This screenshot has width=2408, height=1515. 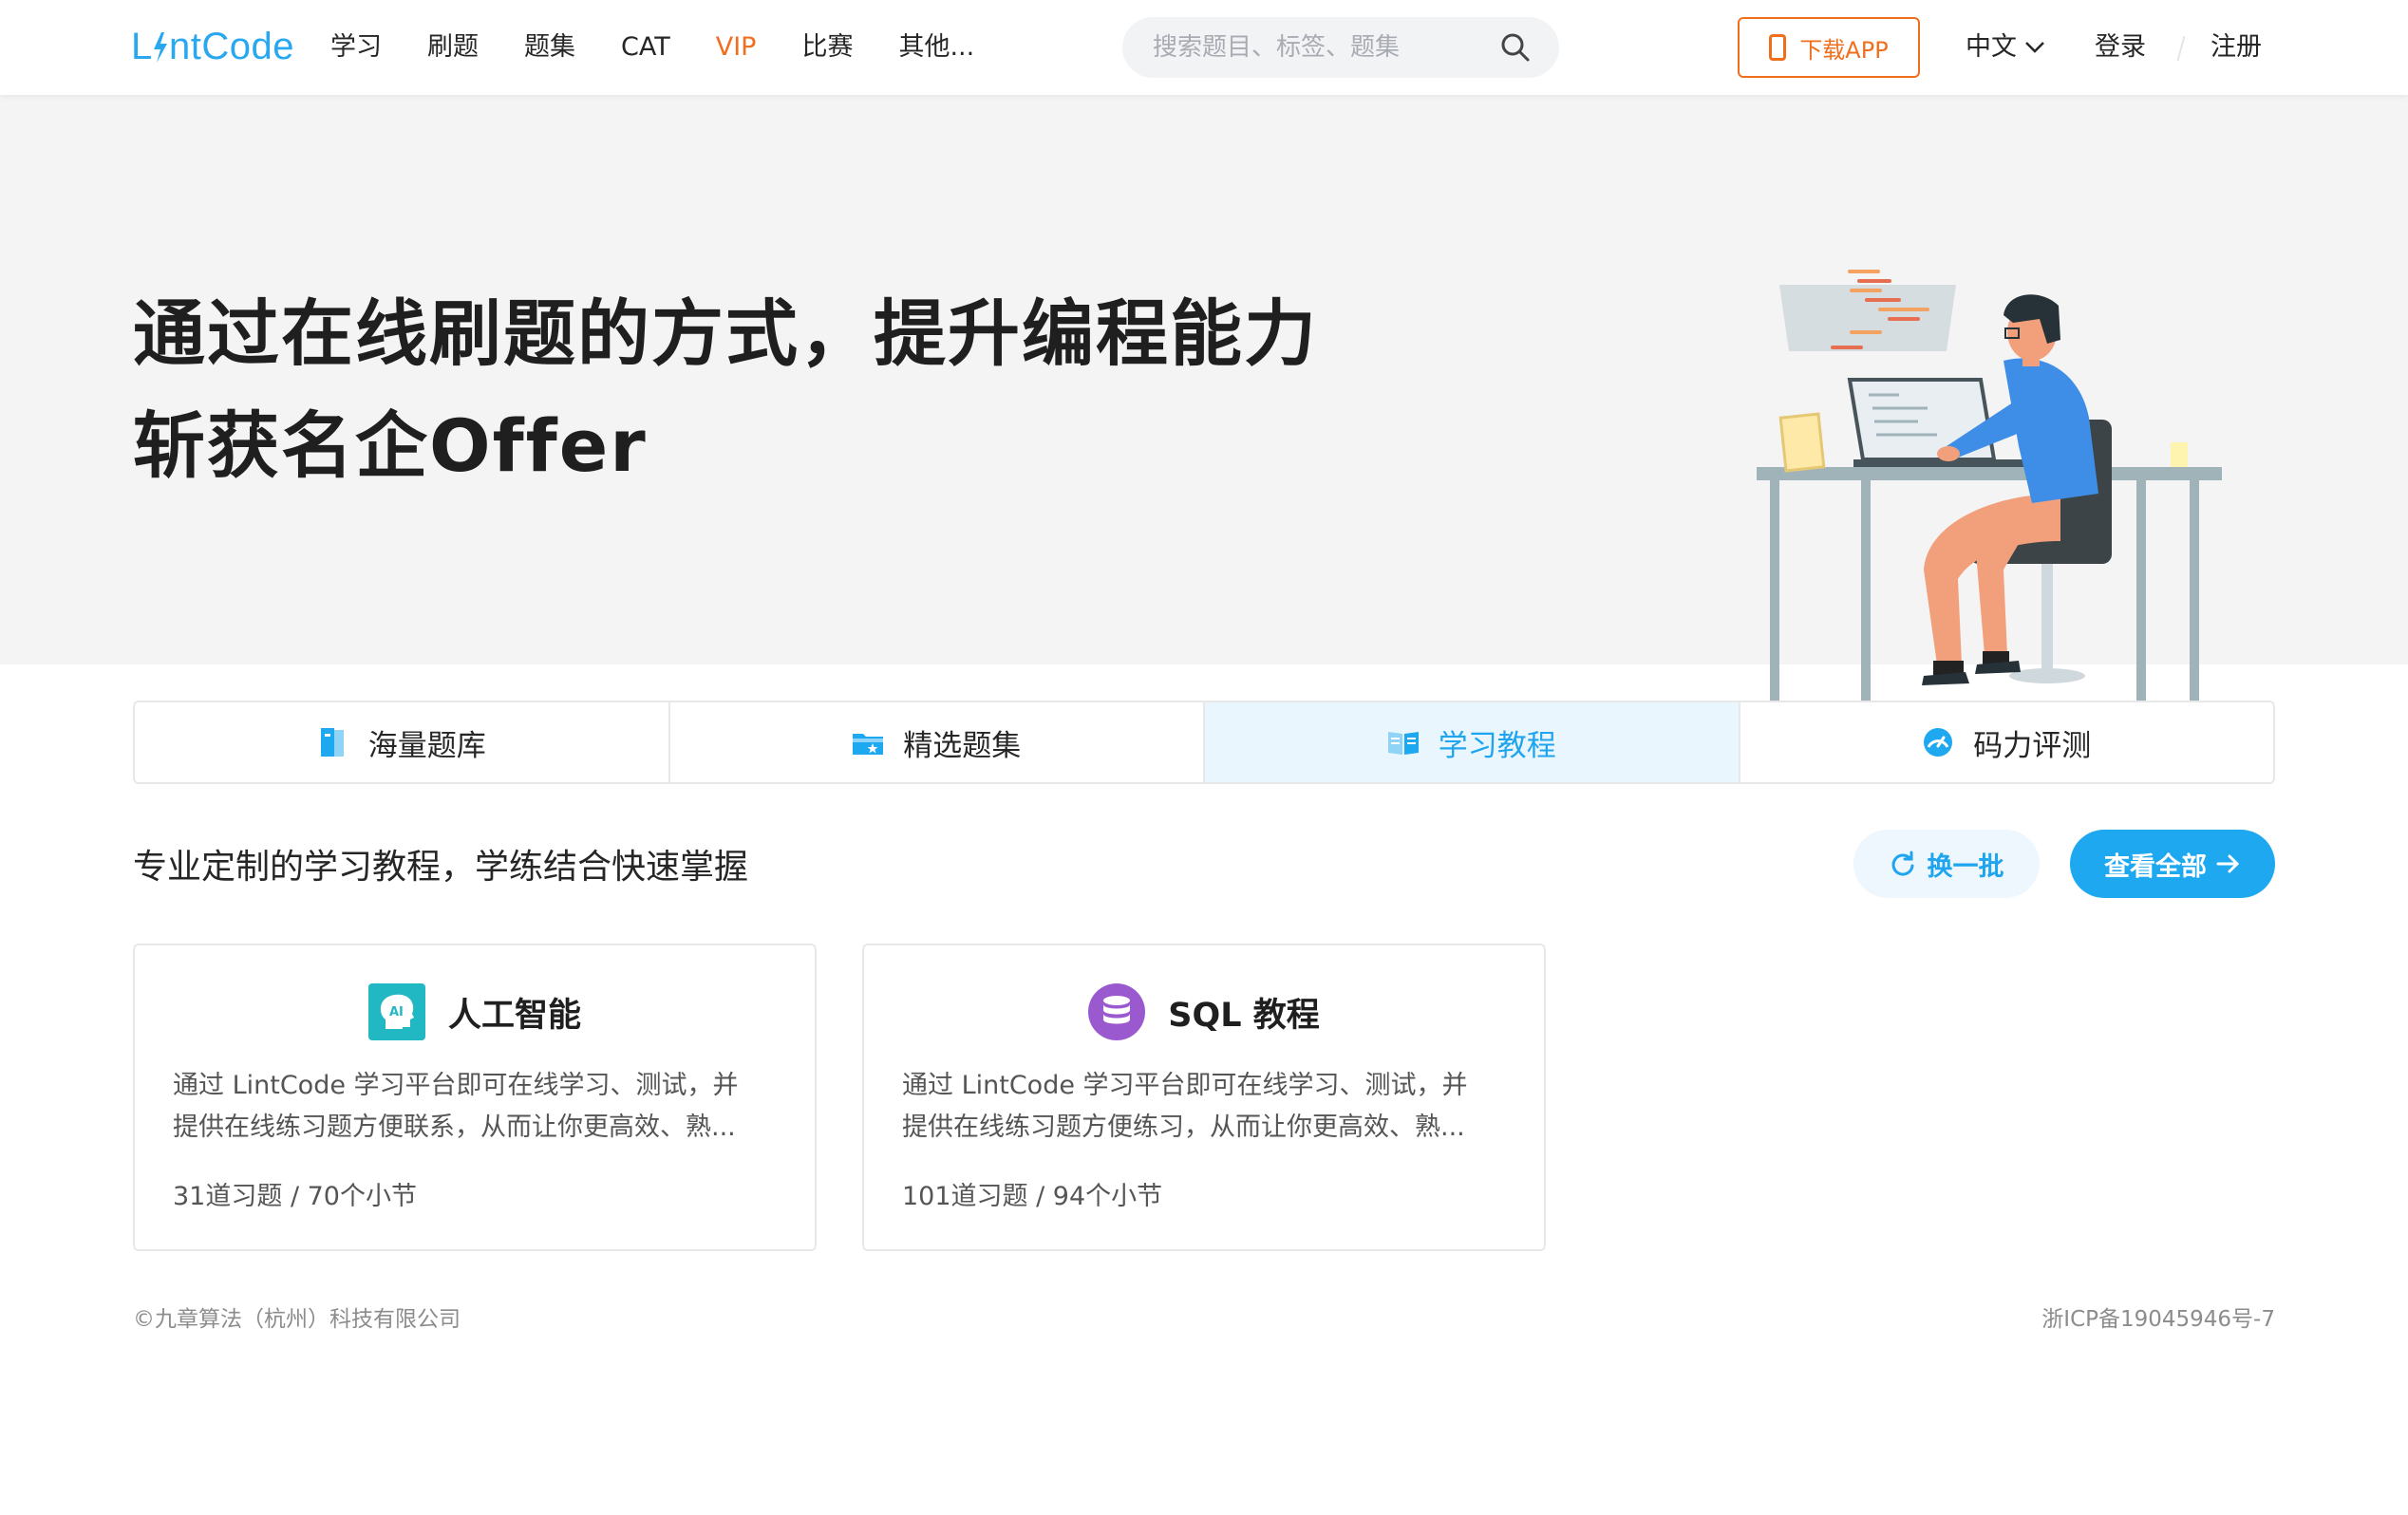 What do you see at coordinates (1324, 48) in the screenshot?
I see `search-input` at bounding box center [1324, 48].